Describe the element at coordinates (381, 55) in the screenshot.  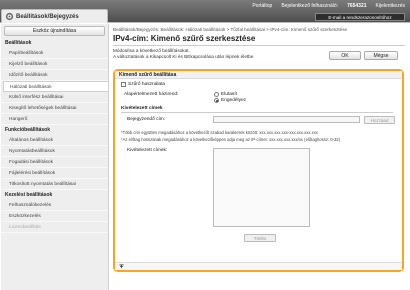
I see `cancel-button: Mégse` at that location.